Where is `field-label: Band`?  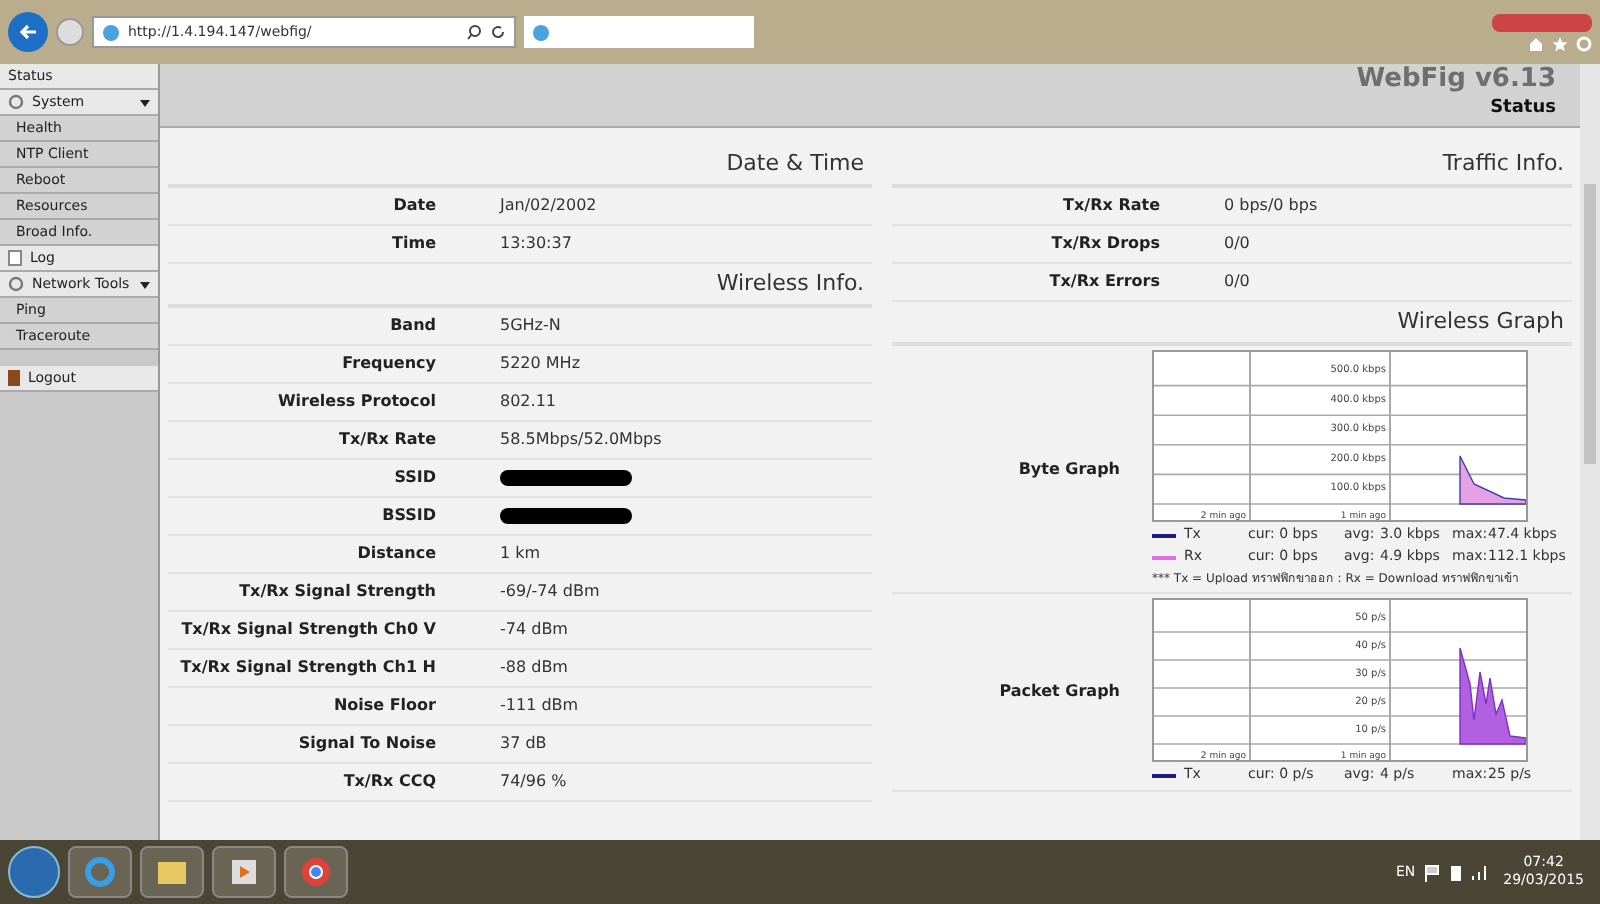
field-label: Band is located at coordinates (413, 326).